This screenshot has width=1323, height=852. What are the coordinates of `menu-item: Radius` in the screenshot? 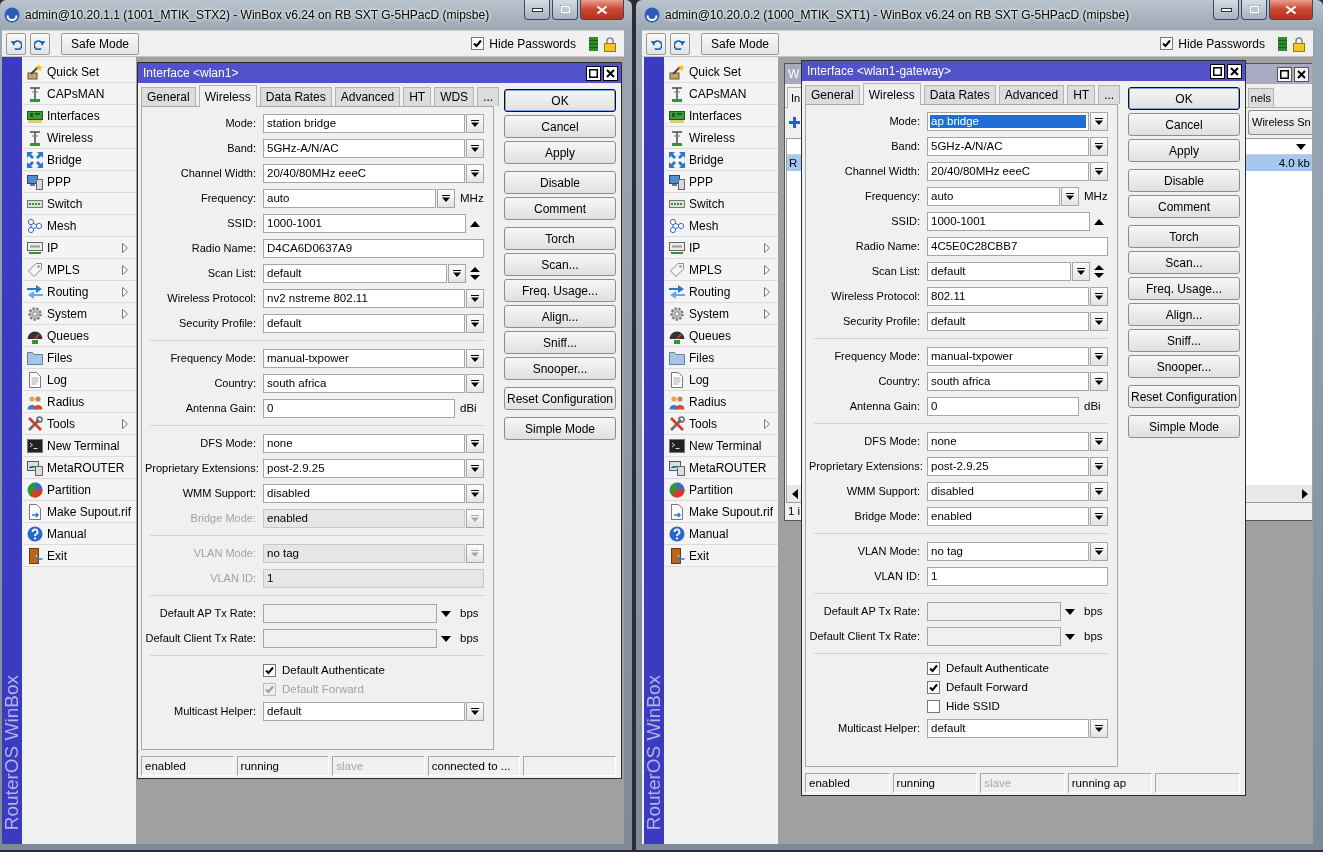 It's located at (79, 402).